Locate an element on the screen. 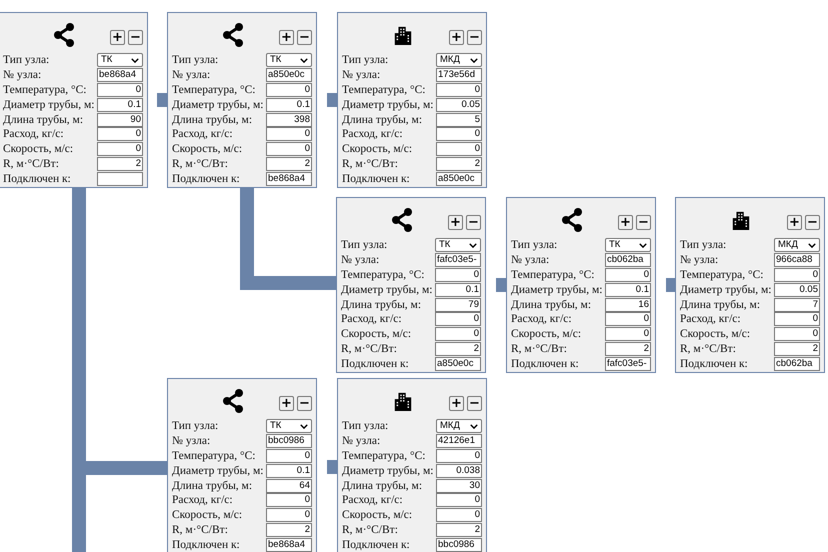  input-field is located at coordinates (120, 179).